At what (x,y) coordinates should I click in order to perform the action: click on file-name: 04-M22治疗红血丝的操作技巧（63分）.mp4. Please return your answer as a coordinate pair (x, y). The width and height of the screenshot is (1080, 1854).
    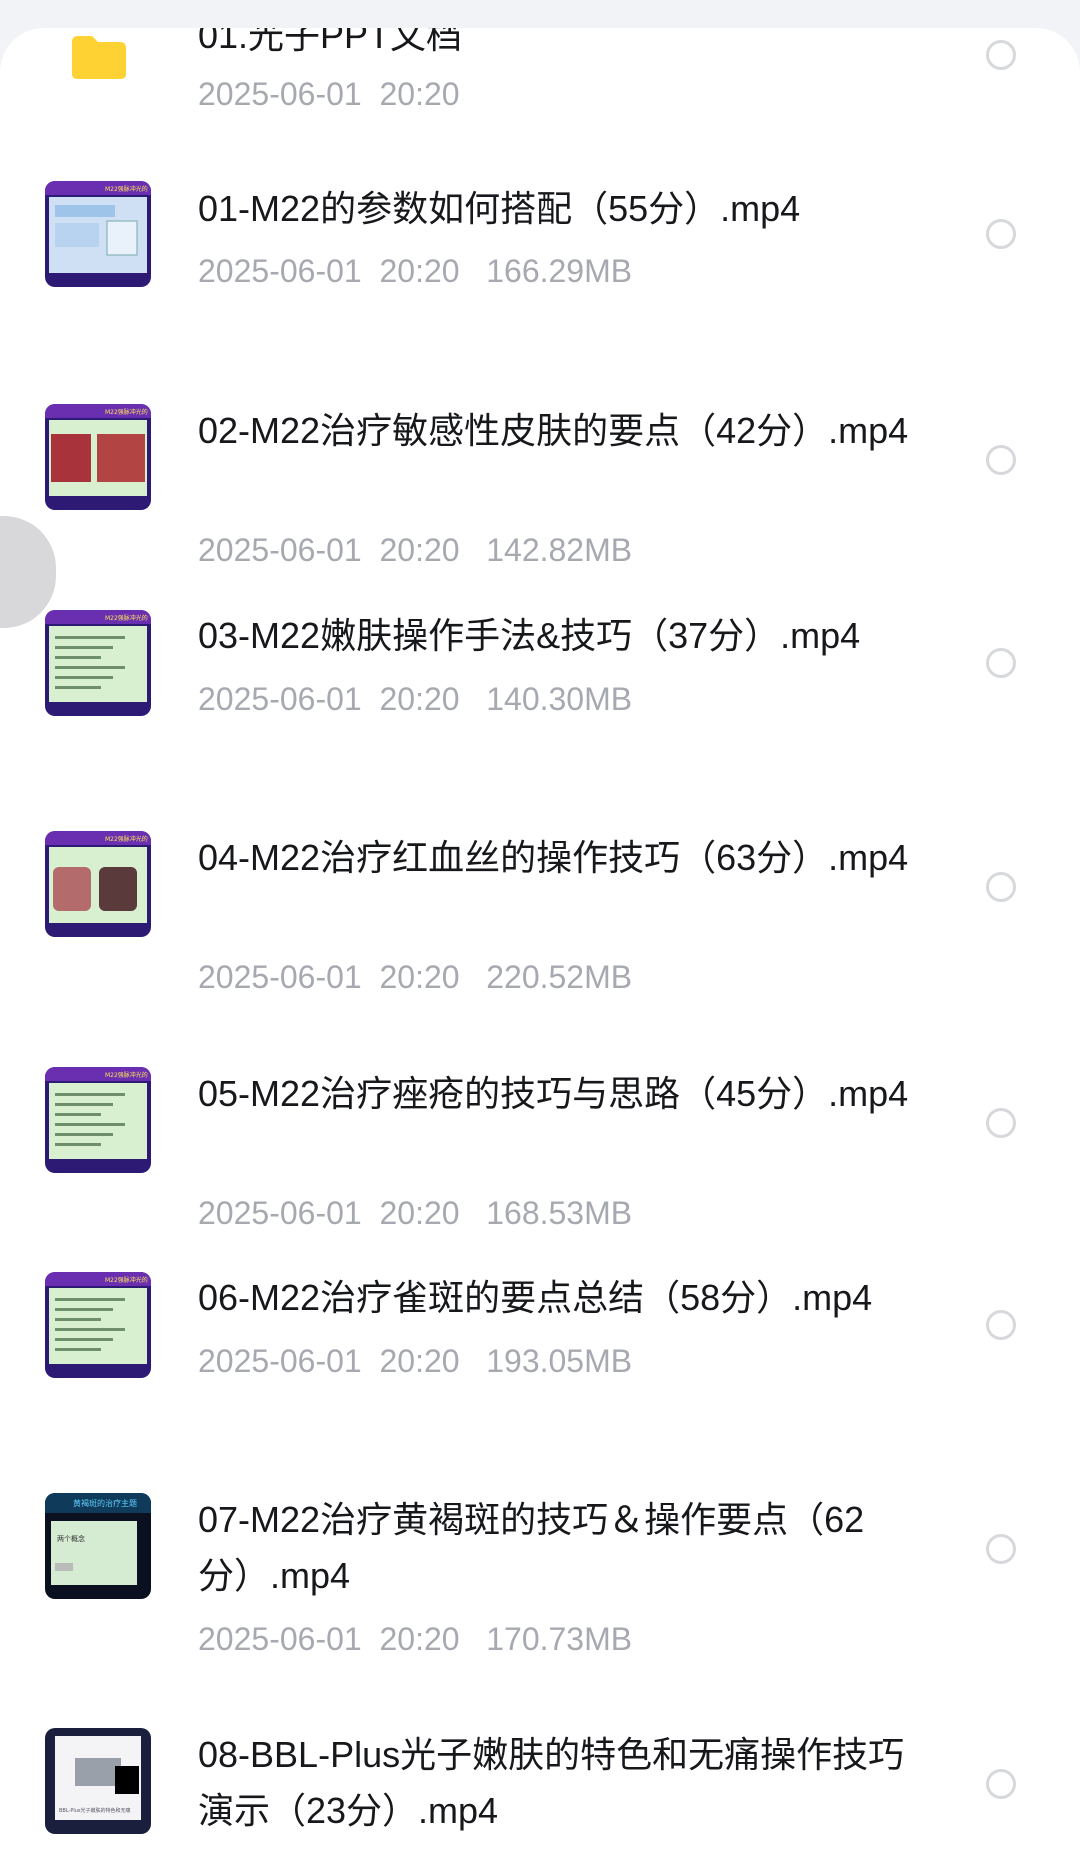
    Looking at the image, I should click on (553, 857).